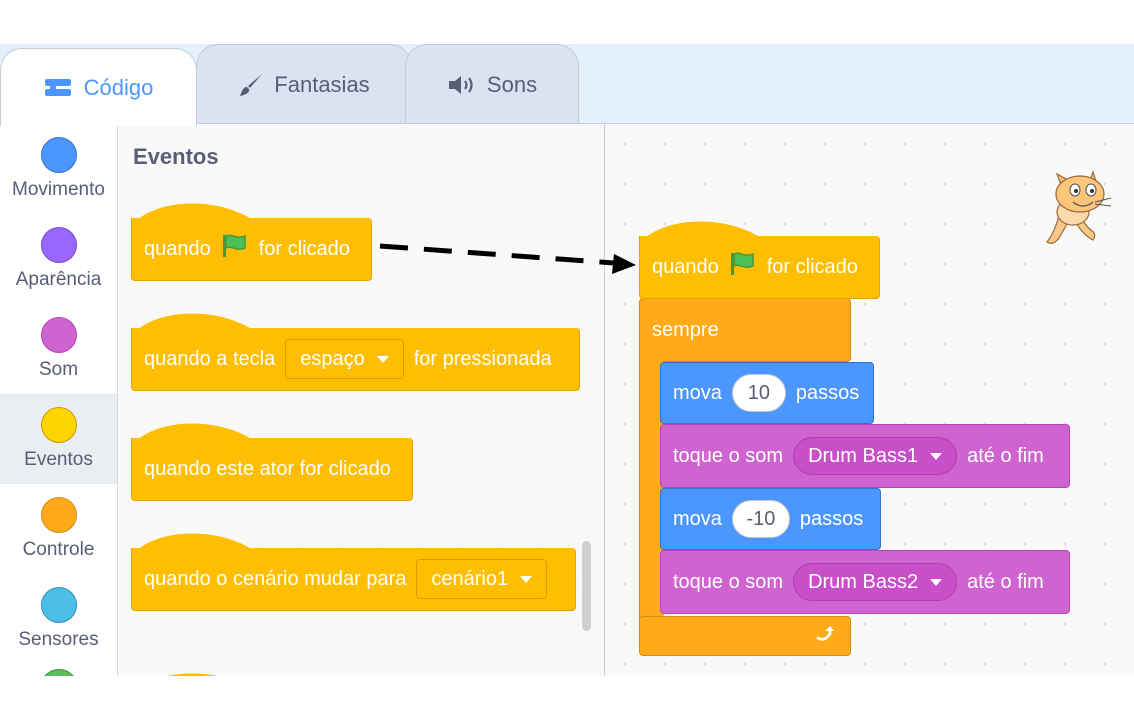 The width and height of the screenshot is (1134, 720). Describe the element at coordinates (760, 519) in the screenshot. I see `steps-input: -10` at that location.